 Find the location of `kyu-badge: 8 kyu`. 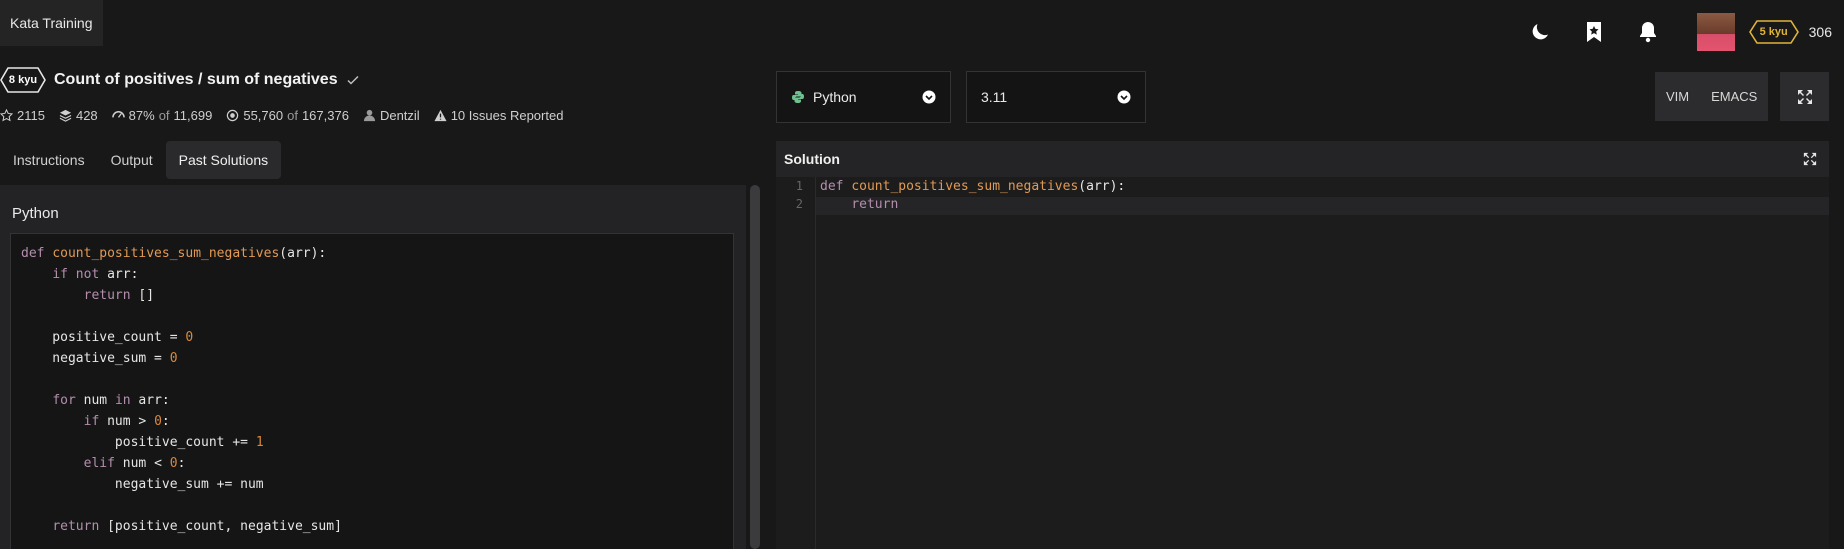

kyu-badge: 8 kyu is located at coordinates (23, 80).